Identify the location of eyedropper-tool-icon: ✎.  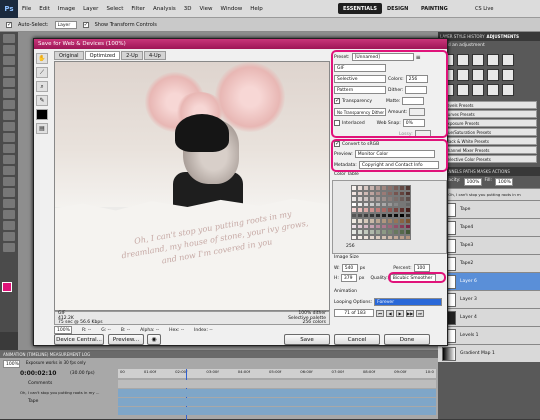
(42, 100).